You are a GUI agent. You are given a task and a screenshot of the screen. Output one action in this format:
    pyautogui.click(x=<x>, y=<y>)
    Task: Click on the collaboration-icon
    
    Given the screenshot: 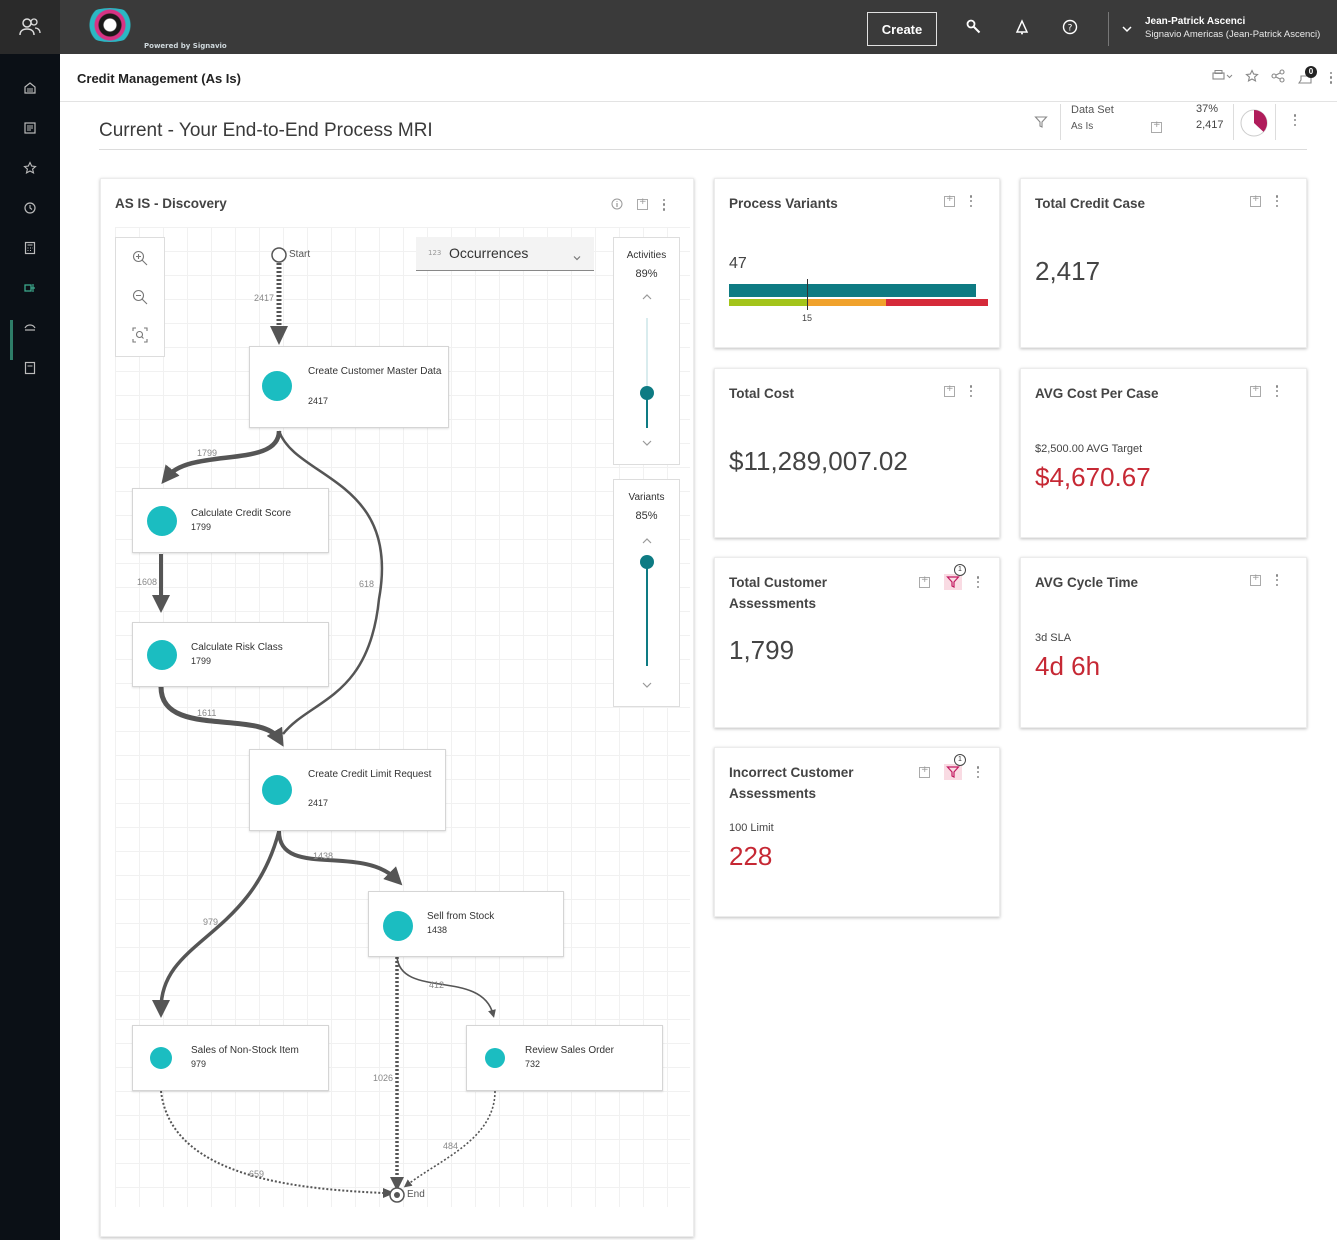 What is the action you would take?
    pyautogui.click(x=30, y=27)
    